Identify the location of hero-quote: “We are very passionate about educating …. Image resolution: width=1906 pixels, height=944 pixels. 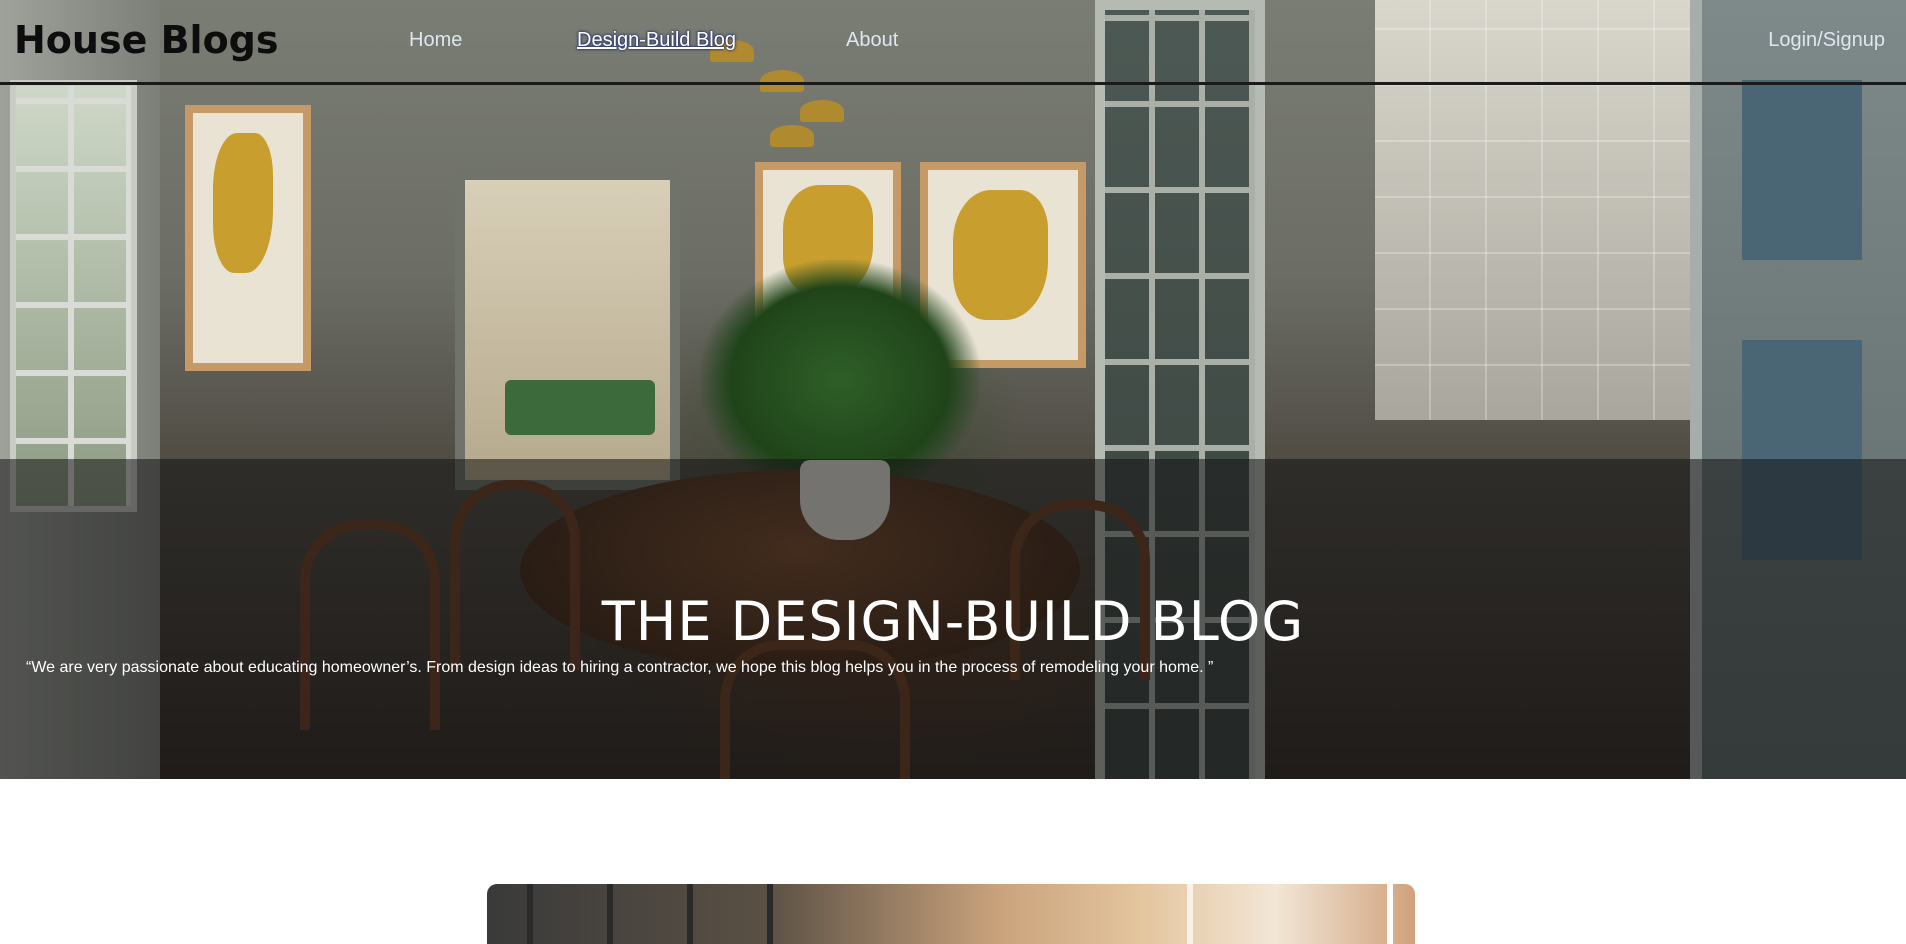
(620, 667).